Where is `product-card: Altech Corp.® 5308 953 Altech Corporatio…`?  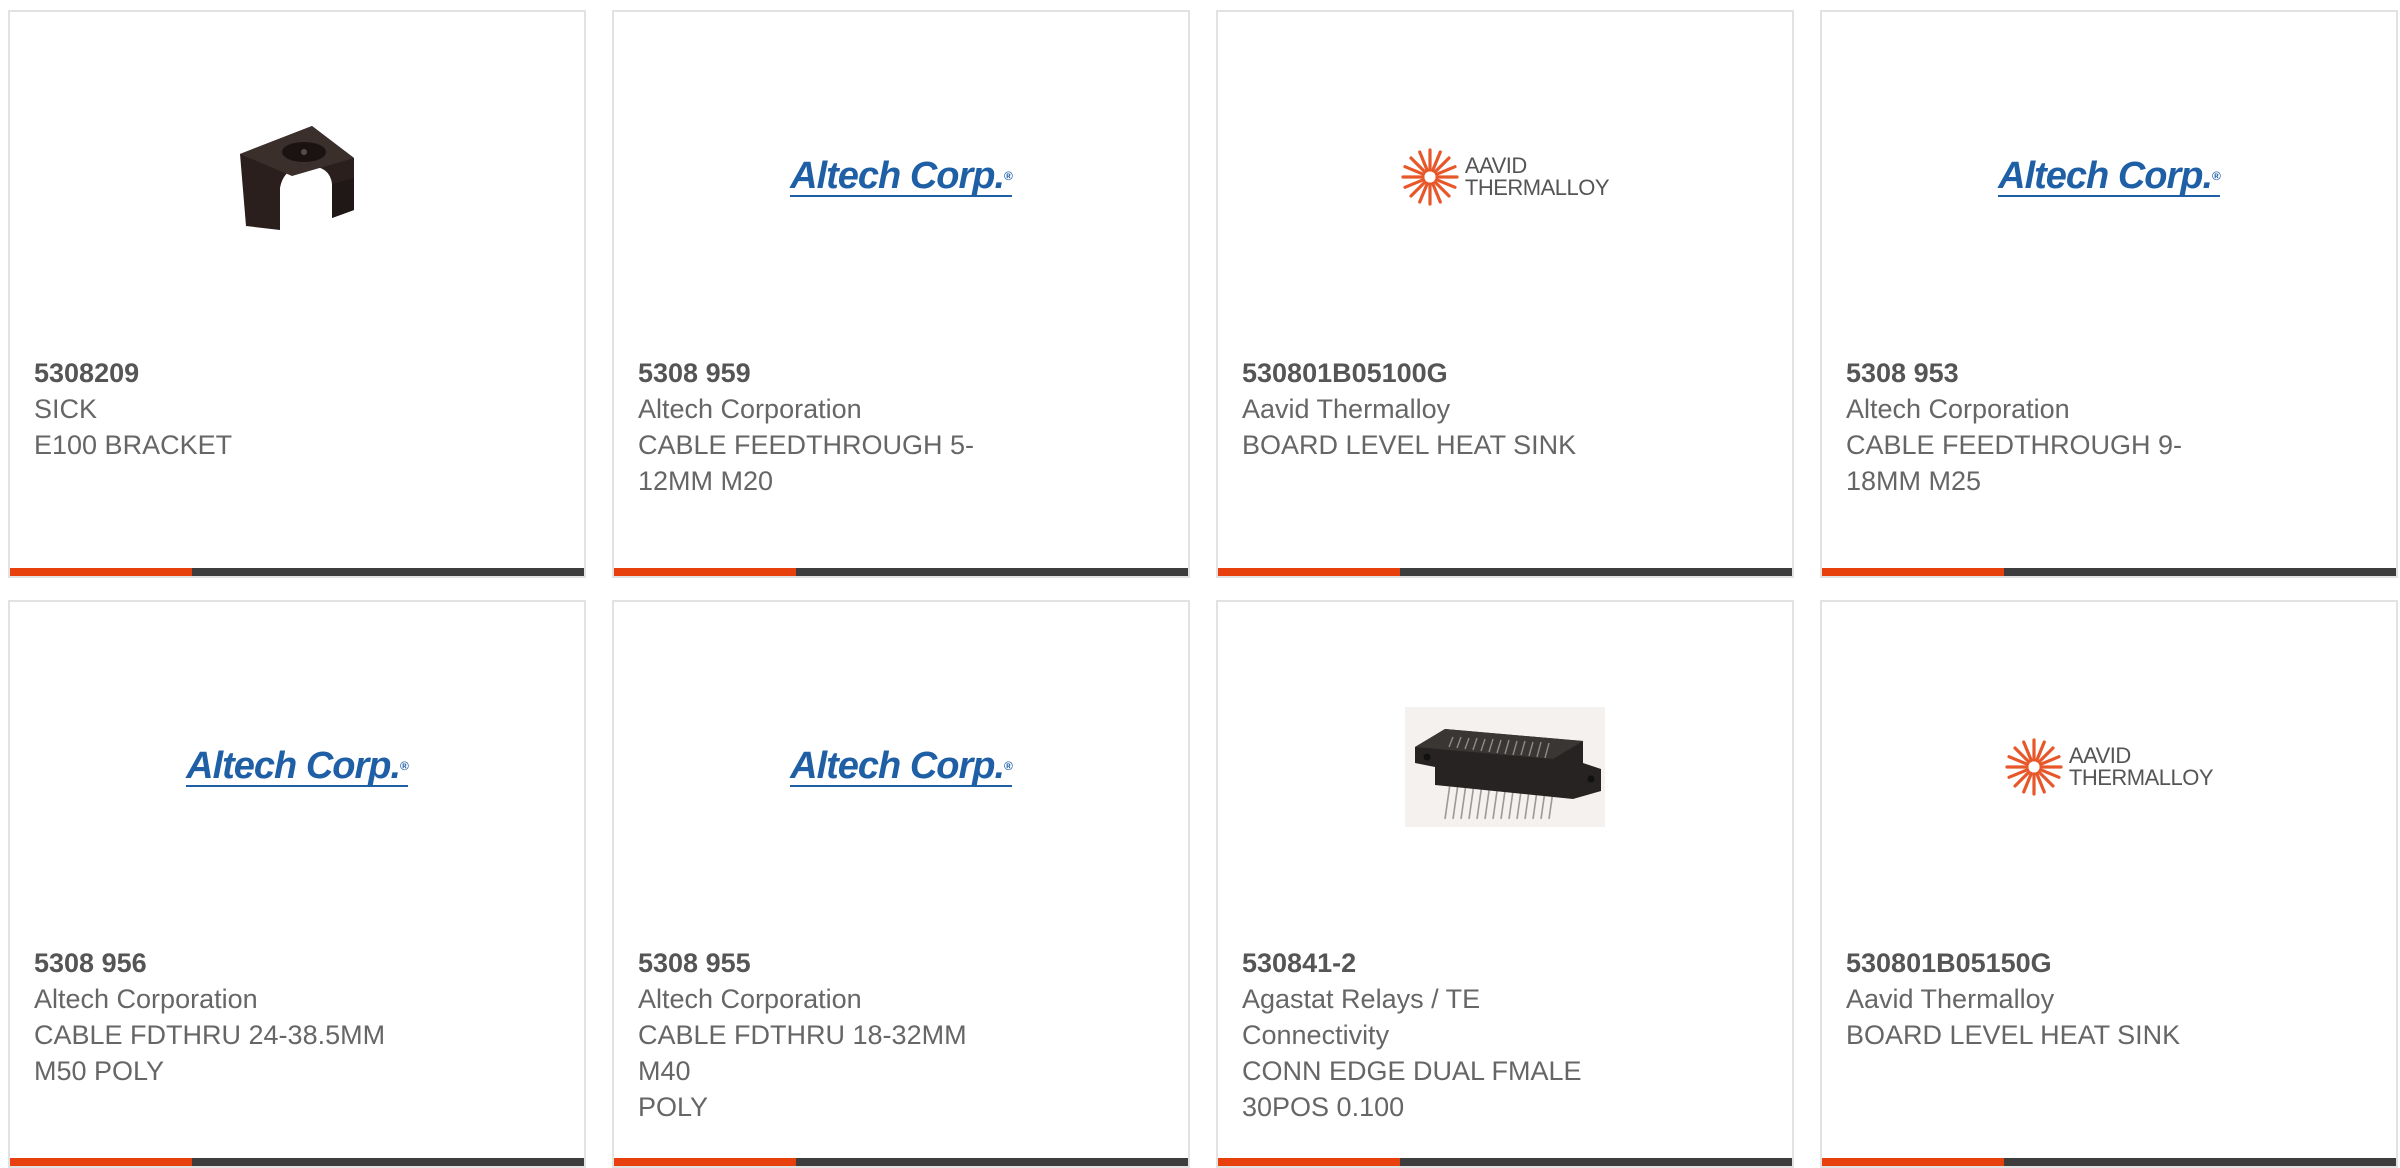 product-card: Altech Corp.® 5308 953 Altech Corporatio… is located at coordinates (2109, 294).